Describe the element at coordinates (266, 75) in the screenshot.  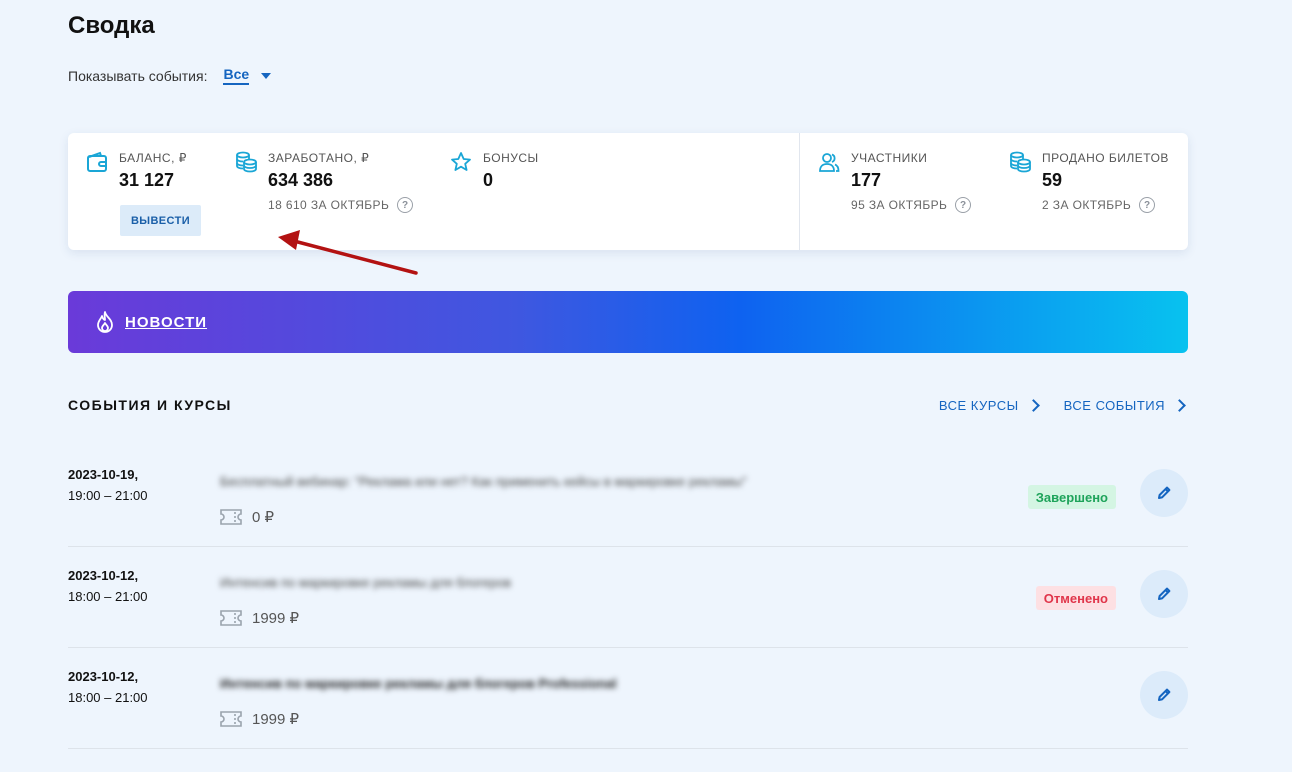
I see `caret-down-icon` at that location.